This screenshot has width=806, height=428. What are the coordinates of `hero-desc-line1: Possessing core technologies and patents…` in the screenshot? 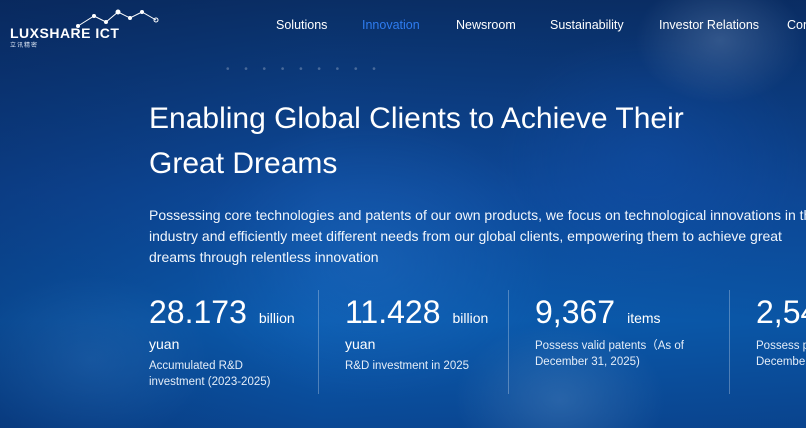 It's located at (477, 215).